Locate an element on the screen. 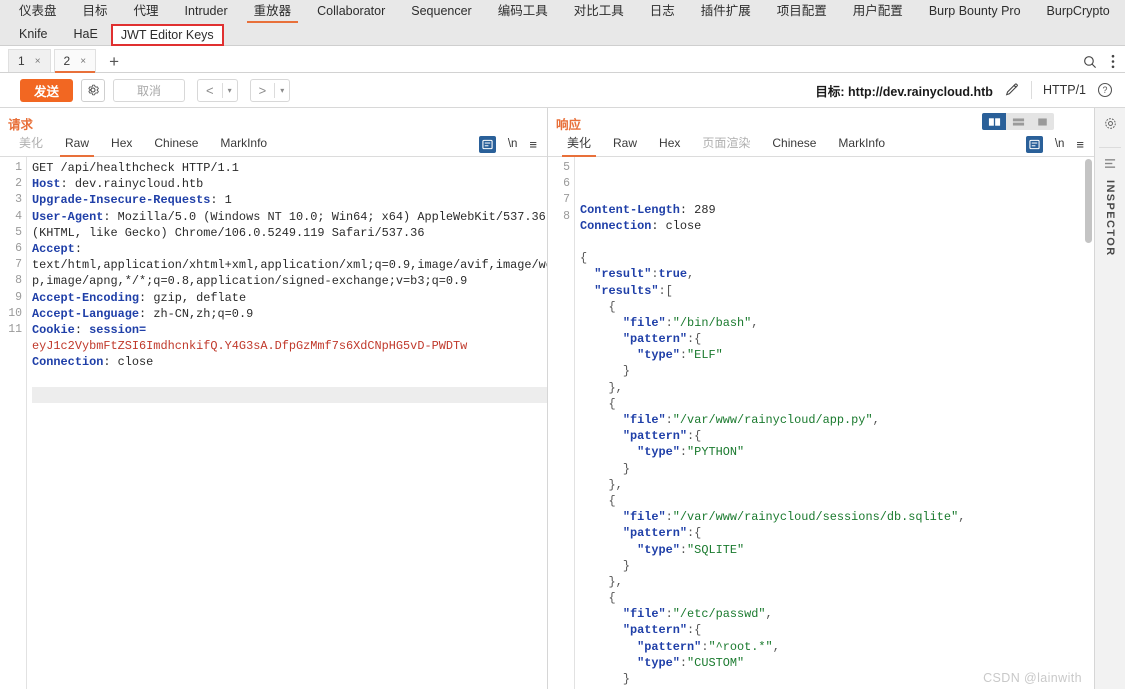 The width and height of the screenshot is (1125, 689). line-number: 5 is located at coordinates (18, 232).